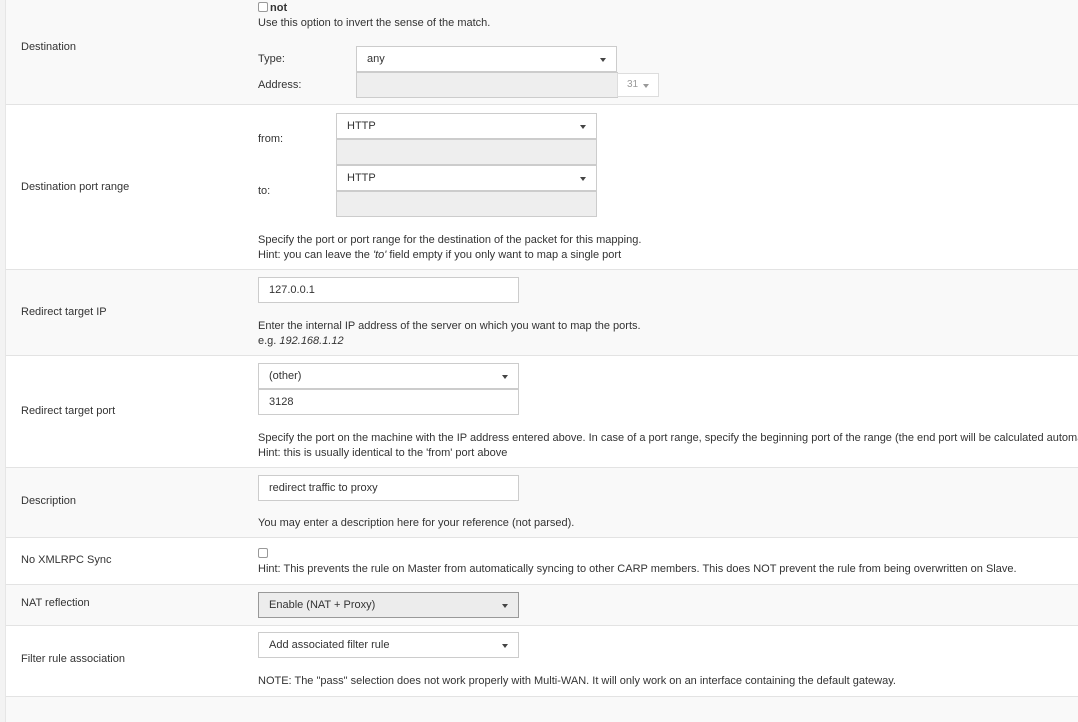 The width and height of the screenshot is (1078, 722). Describe the element at coordinates (64, 312) in the screenshot. I see `redirect-ip-label: Redirect target IP` at that location.